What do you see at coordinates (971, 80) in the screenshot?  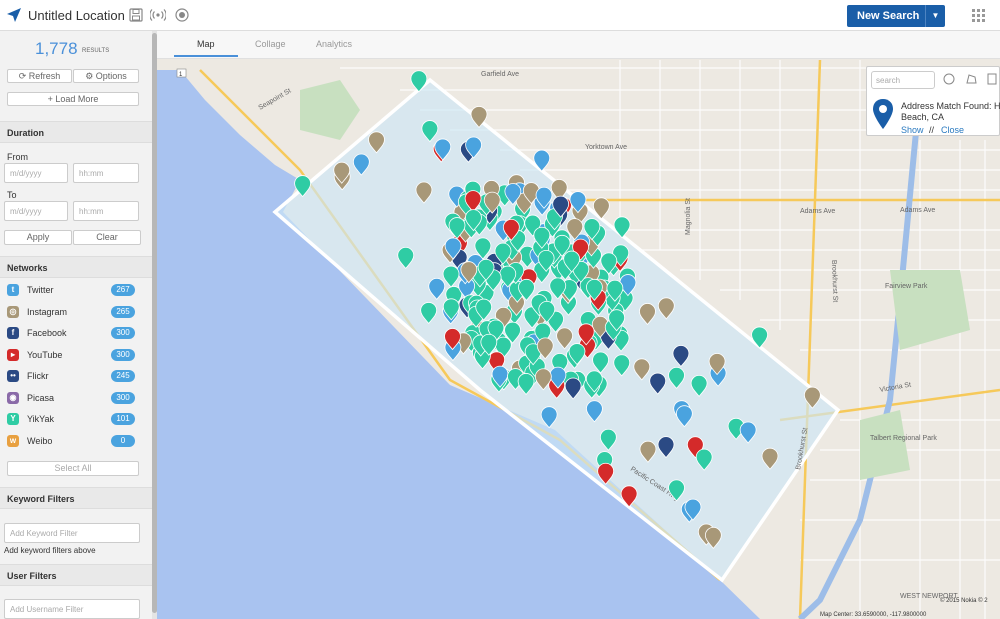 I see `polygon-draw-icon` at bounding box center [971, 80].